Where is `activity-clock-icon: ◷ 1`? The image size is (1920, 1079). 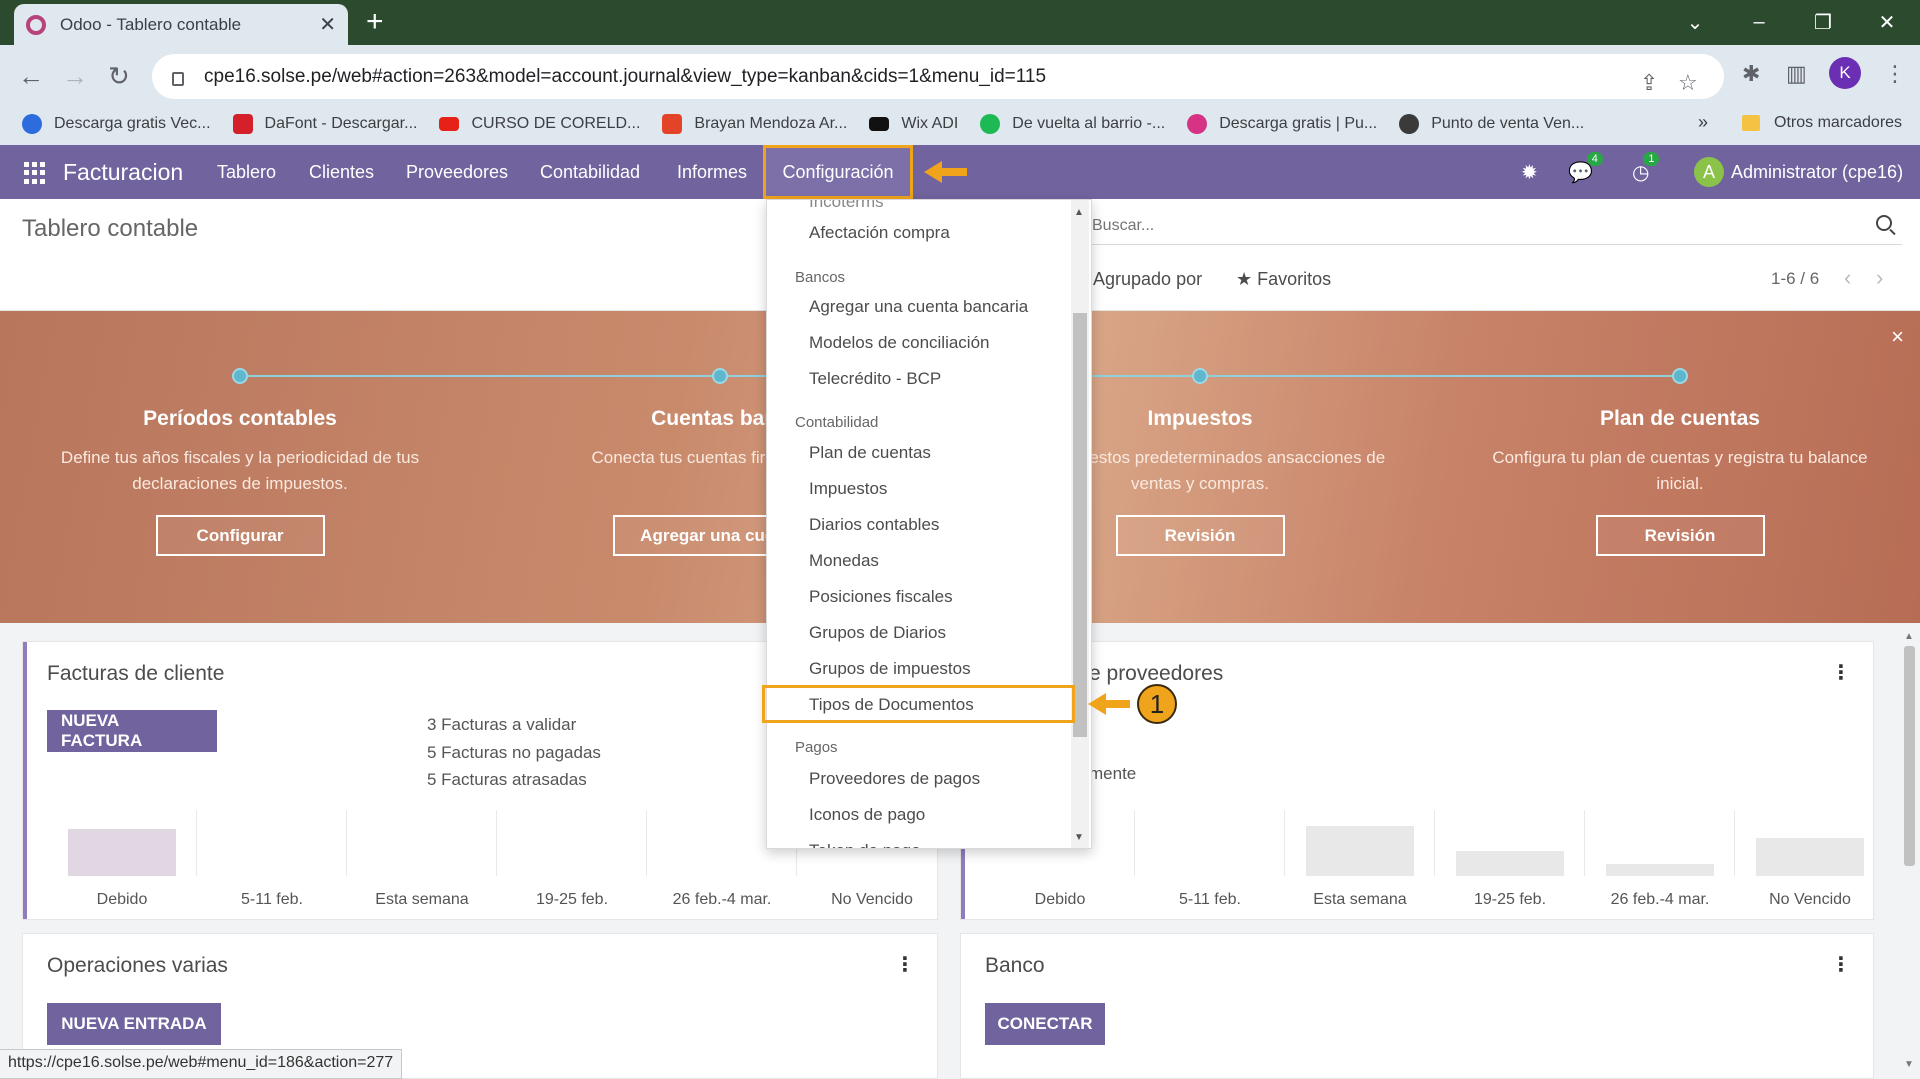 activity-clock-icon: ◷ 1 is located at coordinates (1646, 168).